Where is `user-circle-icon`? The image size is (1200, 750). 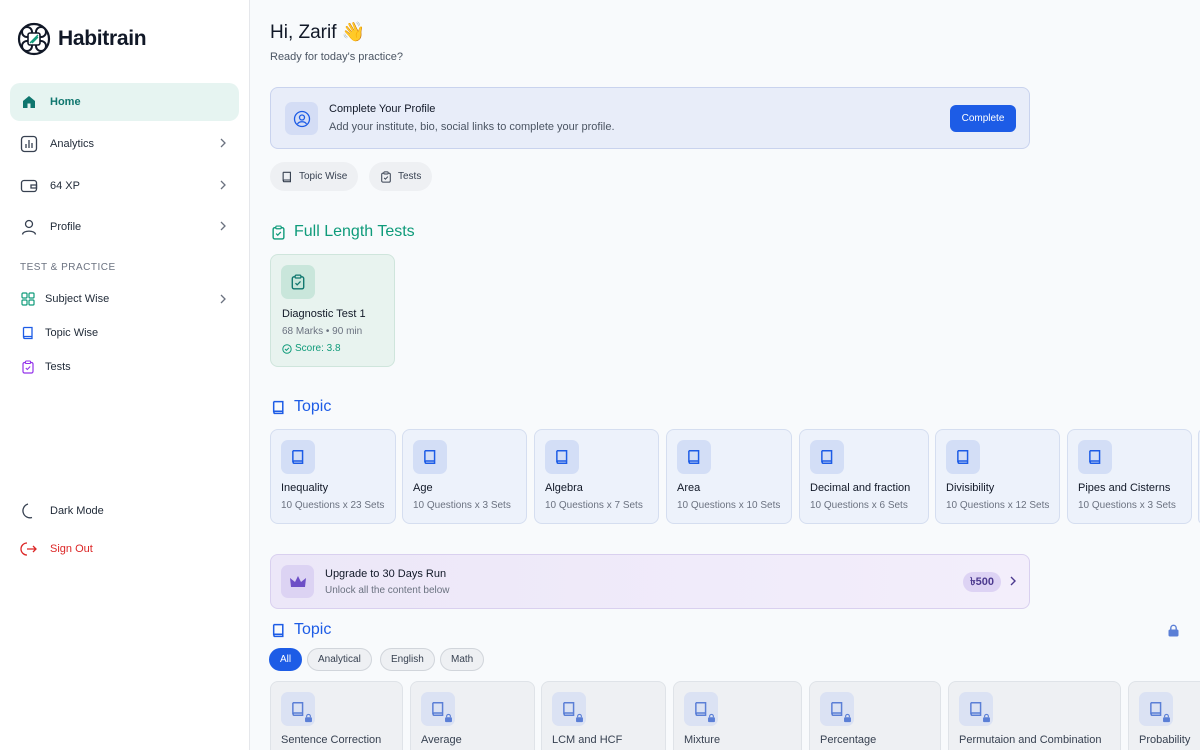
user-circle-icon is located at coordinates (301, 118).